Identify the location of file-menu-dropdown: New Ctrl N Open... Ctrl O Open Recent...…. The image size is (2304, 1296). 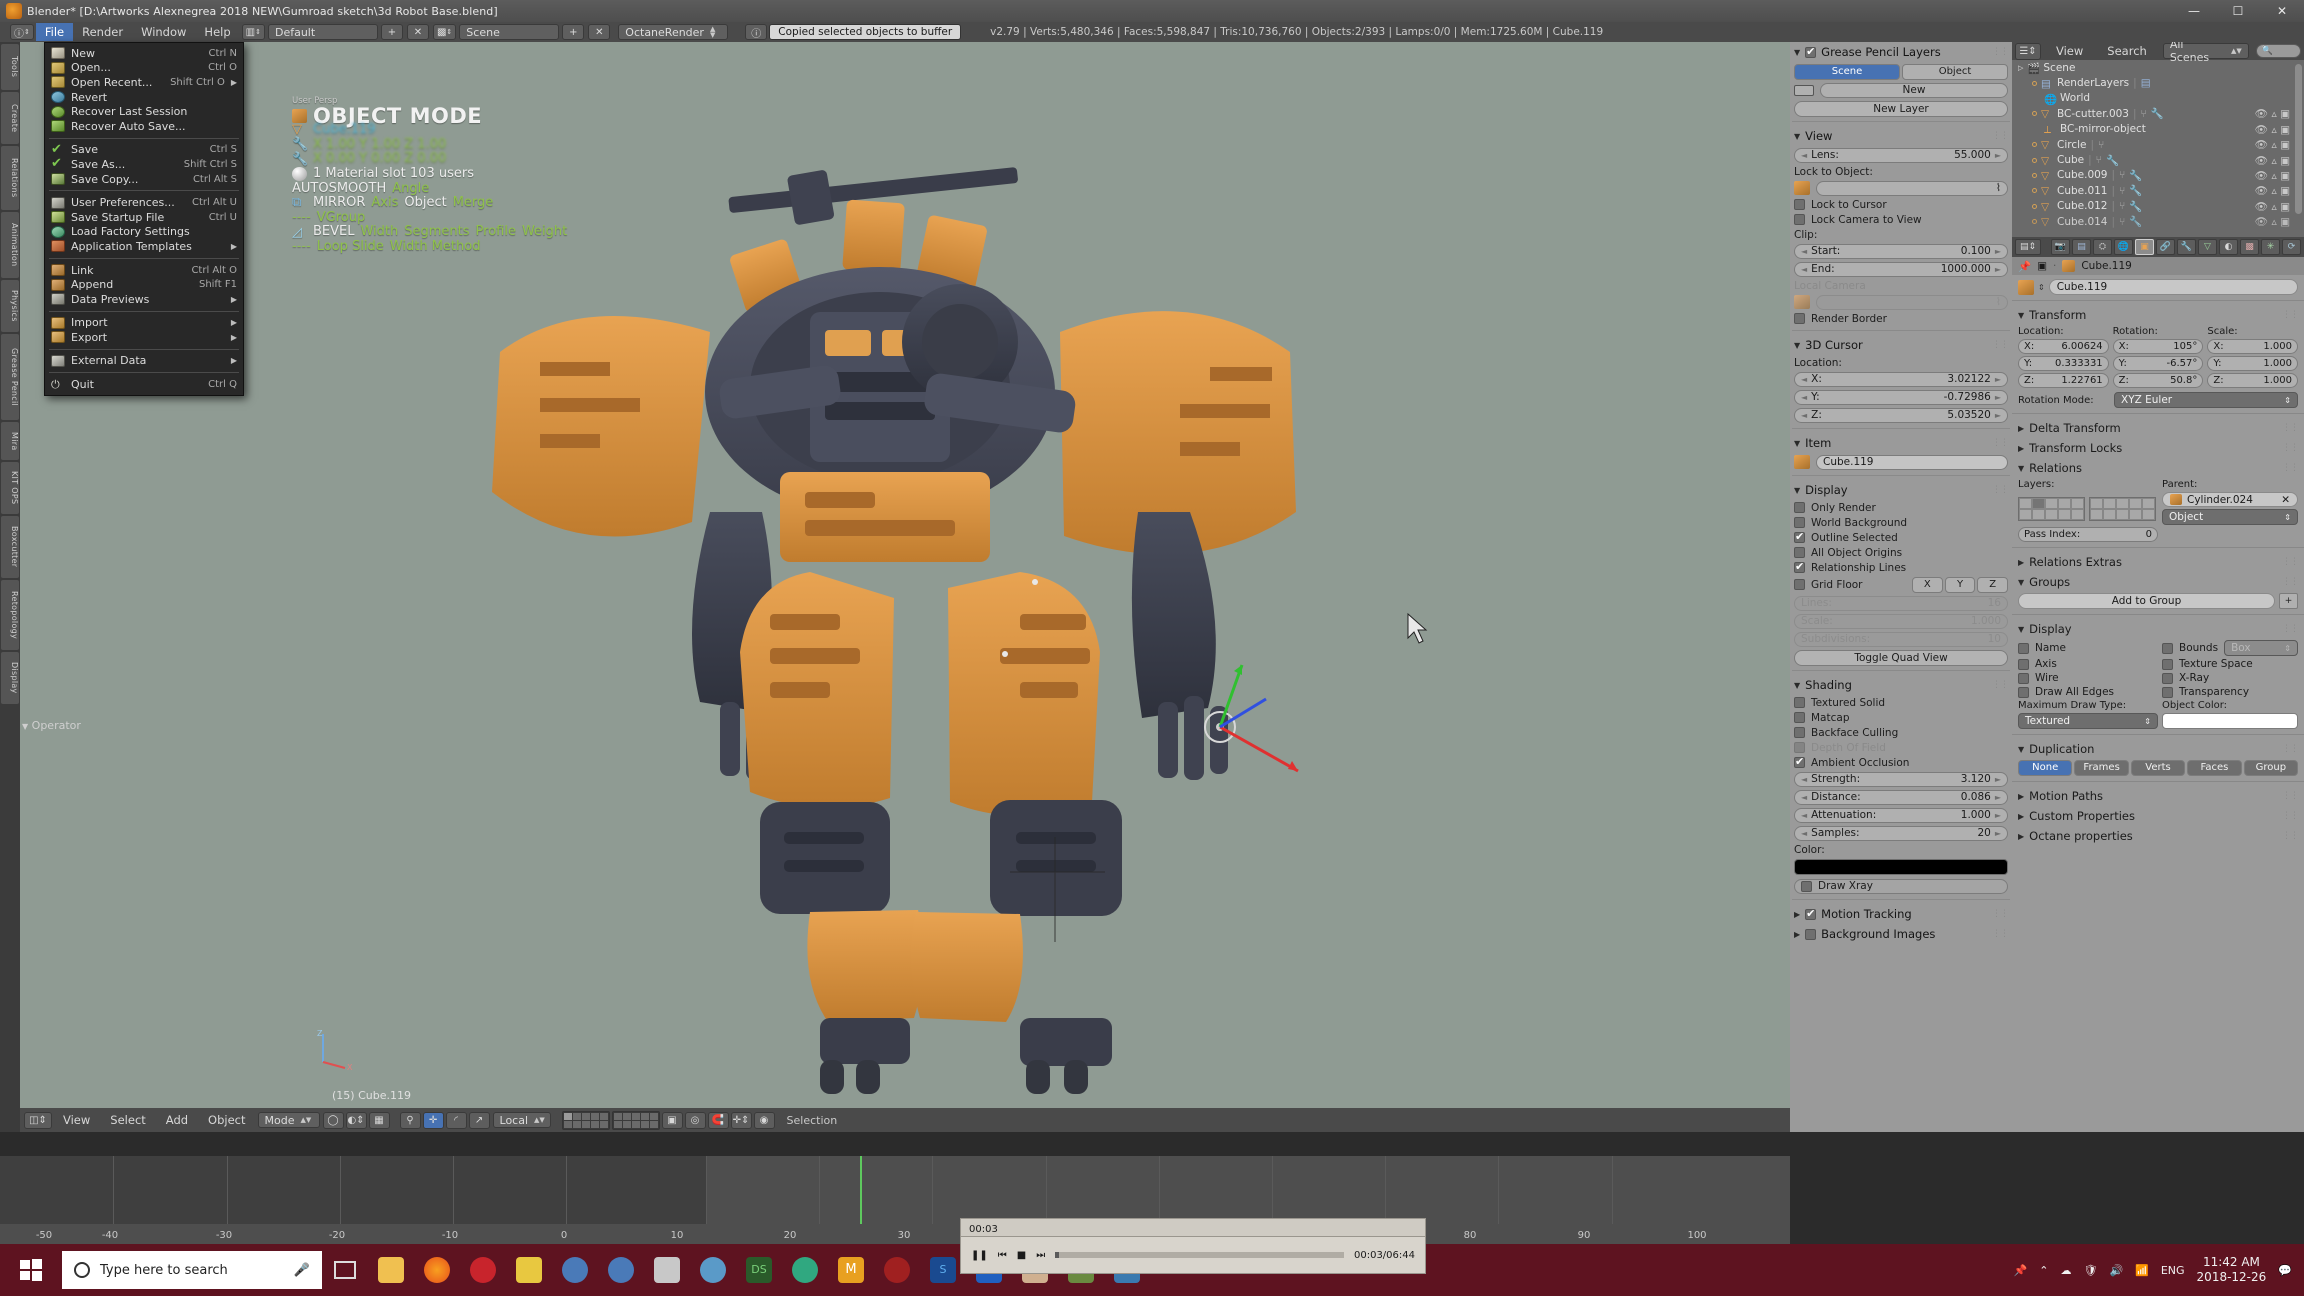
(144, 219).